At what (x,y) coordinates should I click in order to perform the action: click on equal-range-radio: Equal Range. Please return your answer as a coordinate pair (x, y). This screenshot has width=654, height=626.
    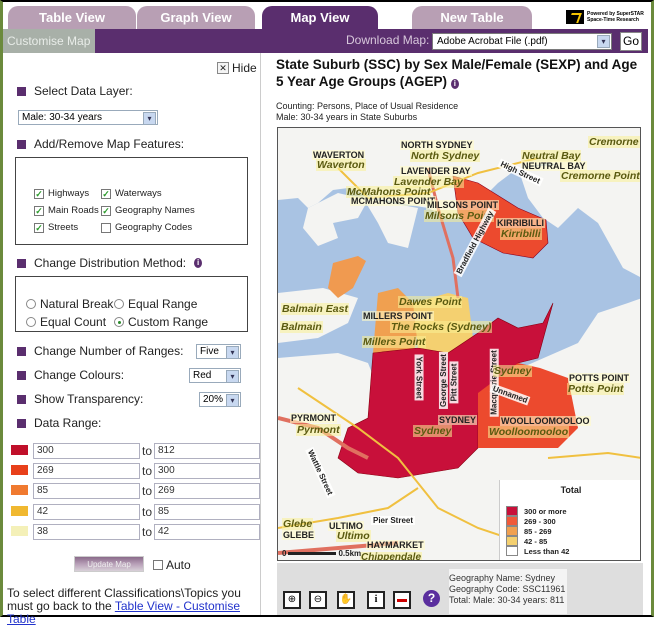
    Looking at the image, I should click on (155, 304).